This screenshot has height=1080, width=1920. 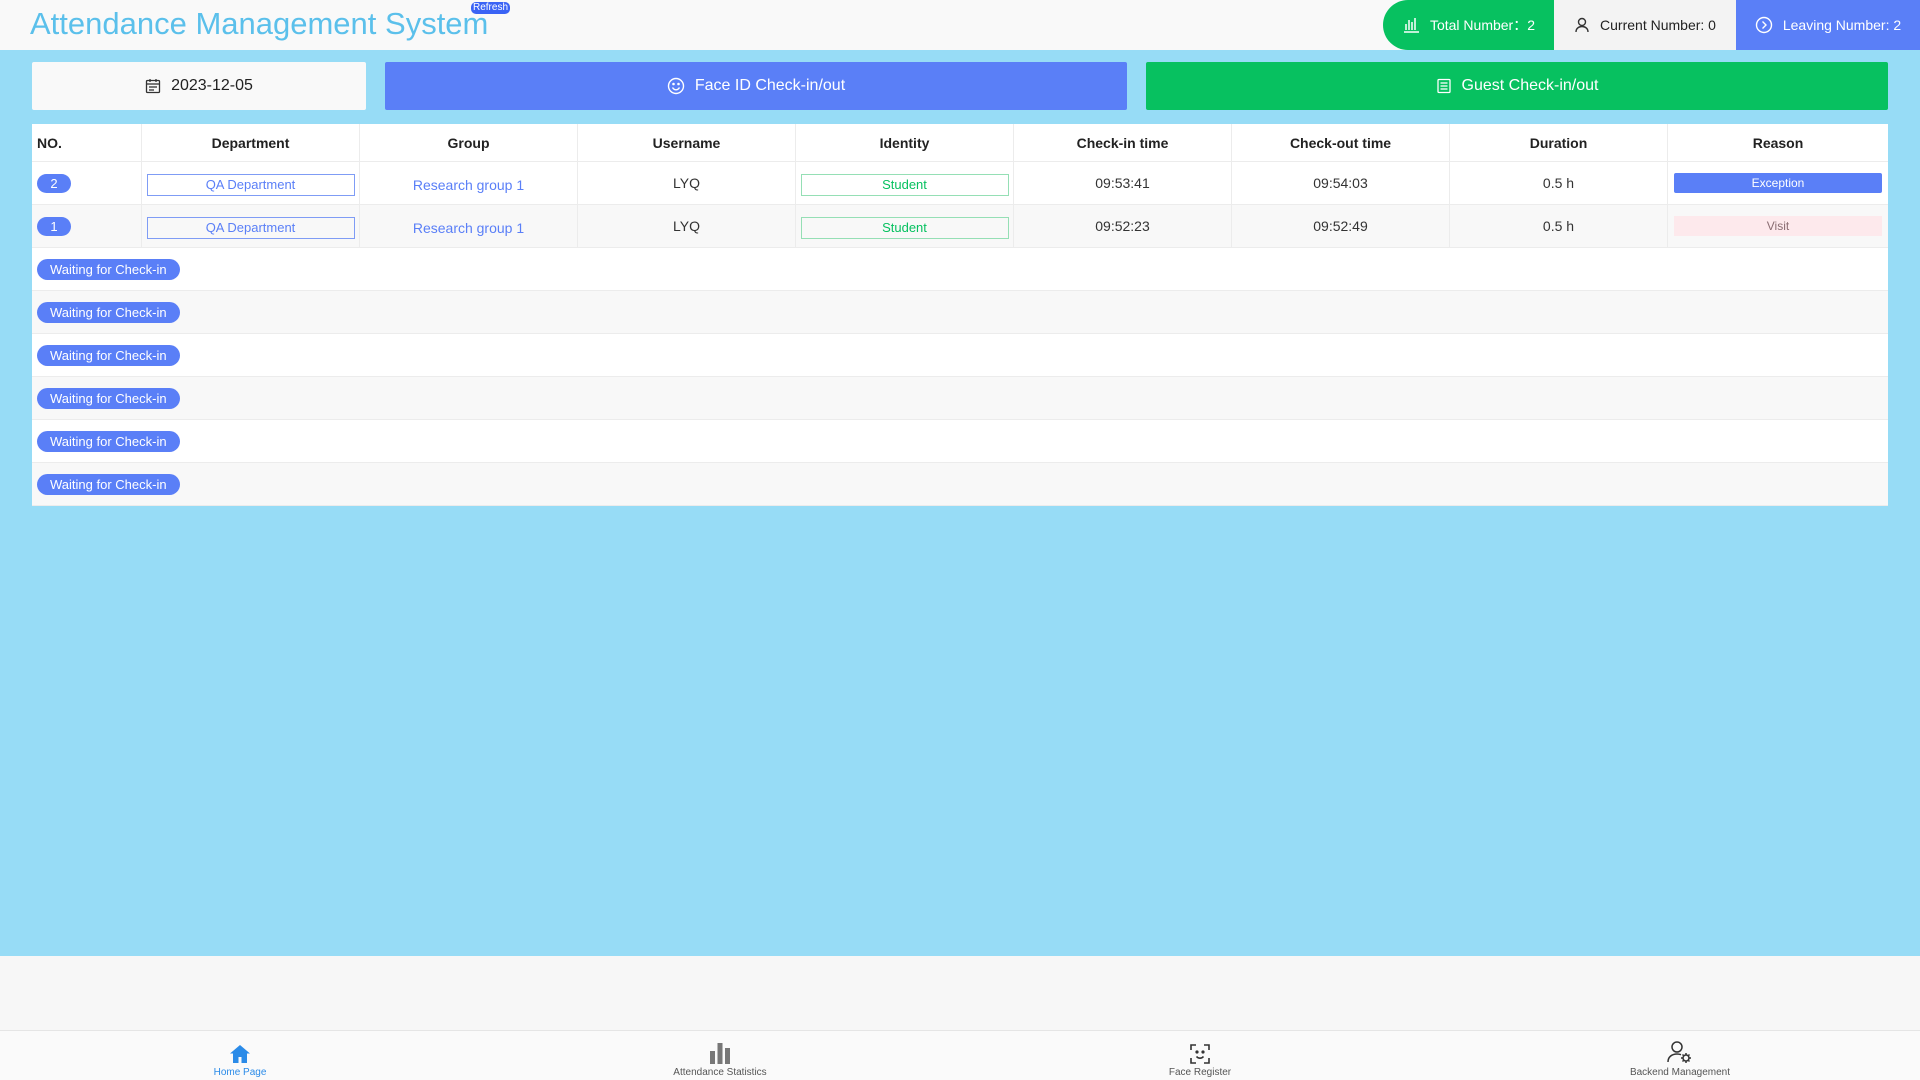 I want to click on face-scan-icon, so click(x=1200, y=1054).